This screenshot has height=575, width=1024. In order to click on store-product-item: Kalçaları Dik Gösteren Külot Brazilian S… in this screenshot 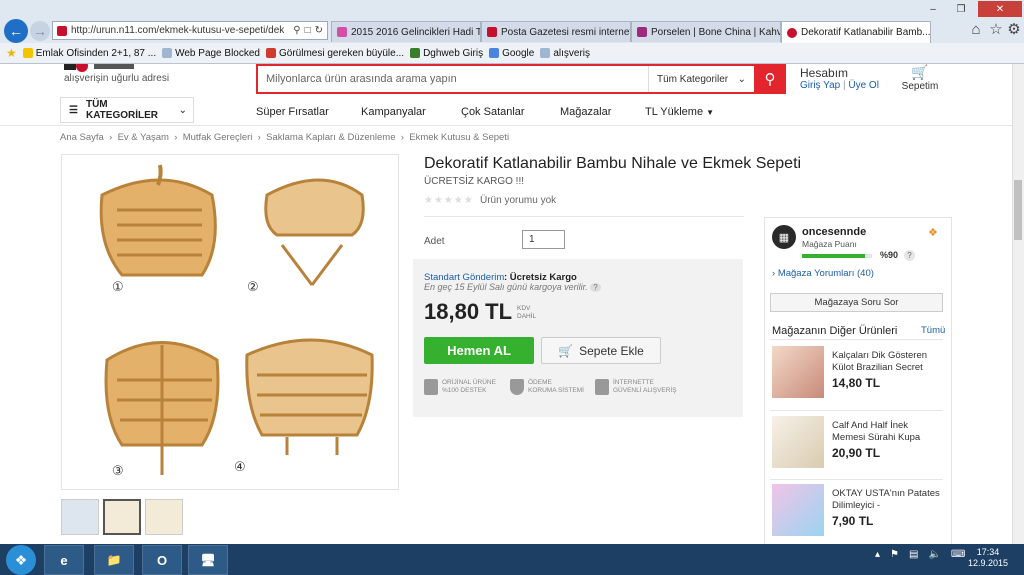, I will do `click(858, 379)`.